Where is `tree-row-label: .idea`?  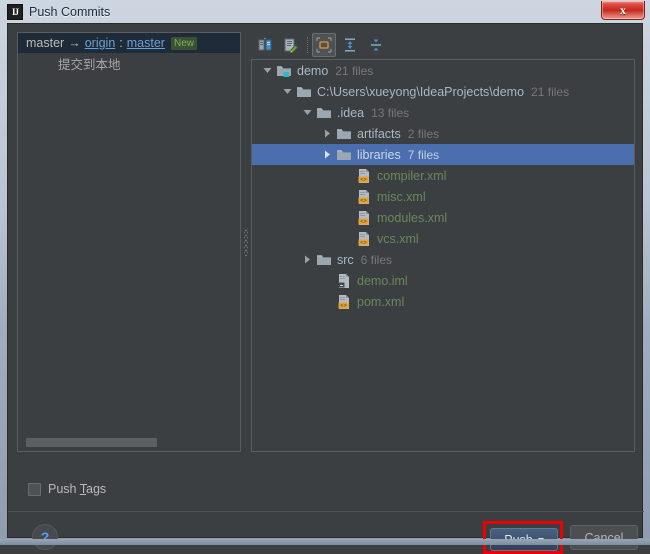
tree-row-label: .idea is located at coordinates (350, 113).